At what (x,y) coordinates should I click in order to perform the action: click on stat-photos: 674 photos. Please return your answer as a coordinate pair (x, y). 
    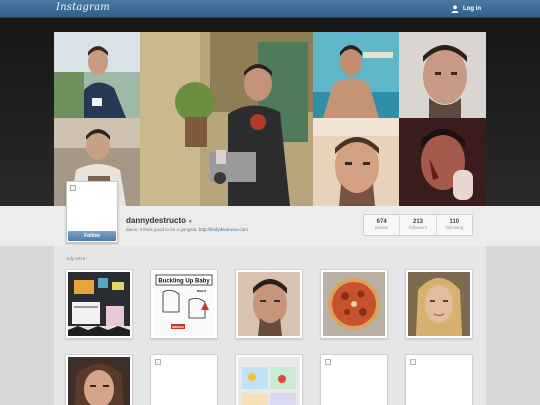
    Looking at the image, I should click on (382, 225).